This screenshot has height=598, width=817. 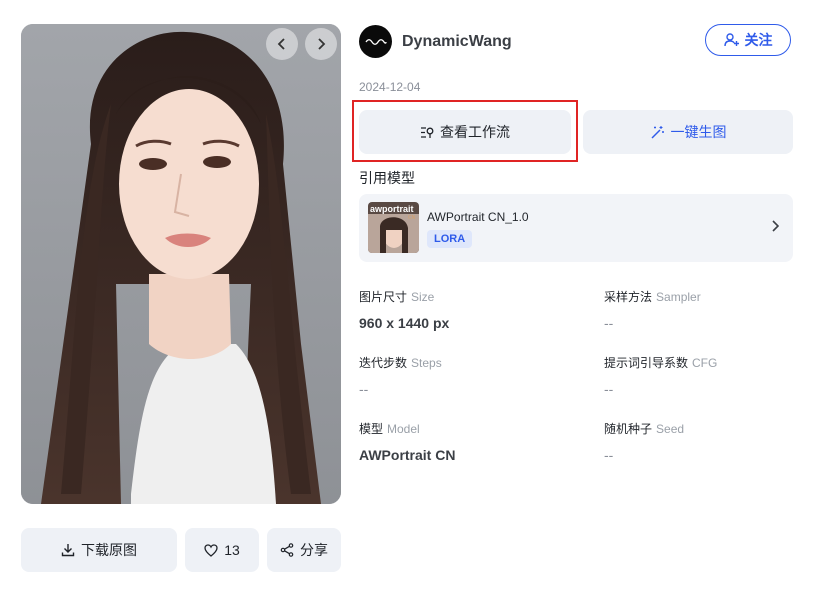 What do you see at coordinates (390, 87) in the screenshot?
I see `publish-date: 2024-12-04` at bounding box center [390, 87].